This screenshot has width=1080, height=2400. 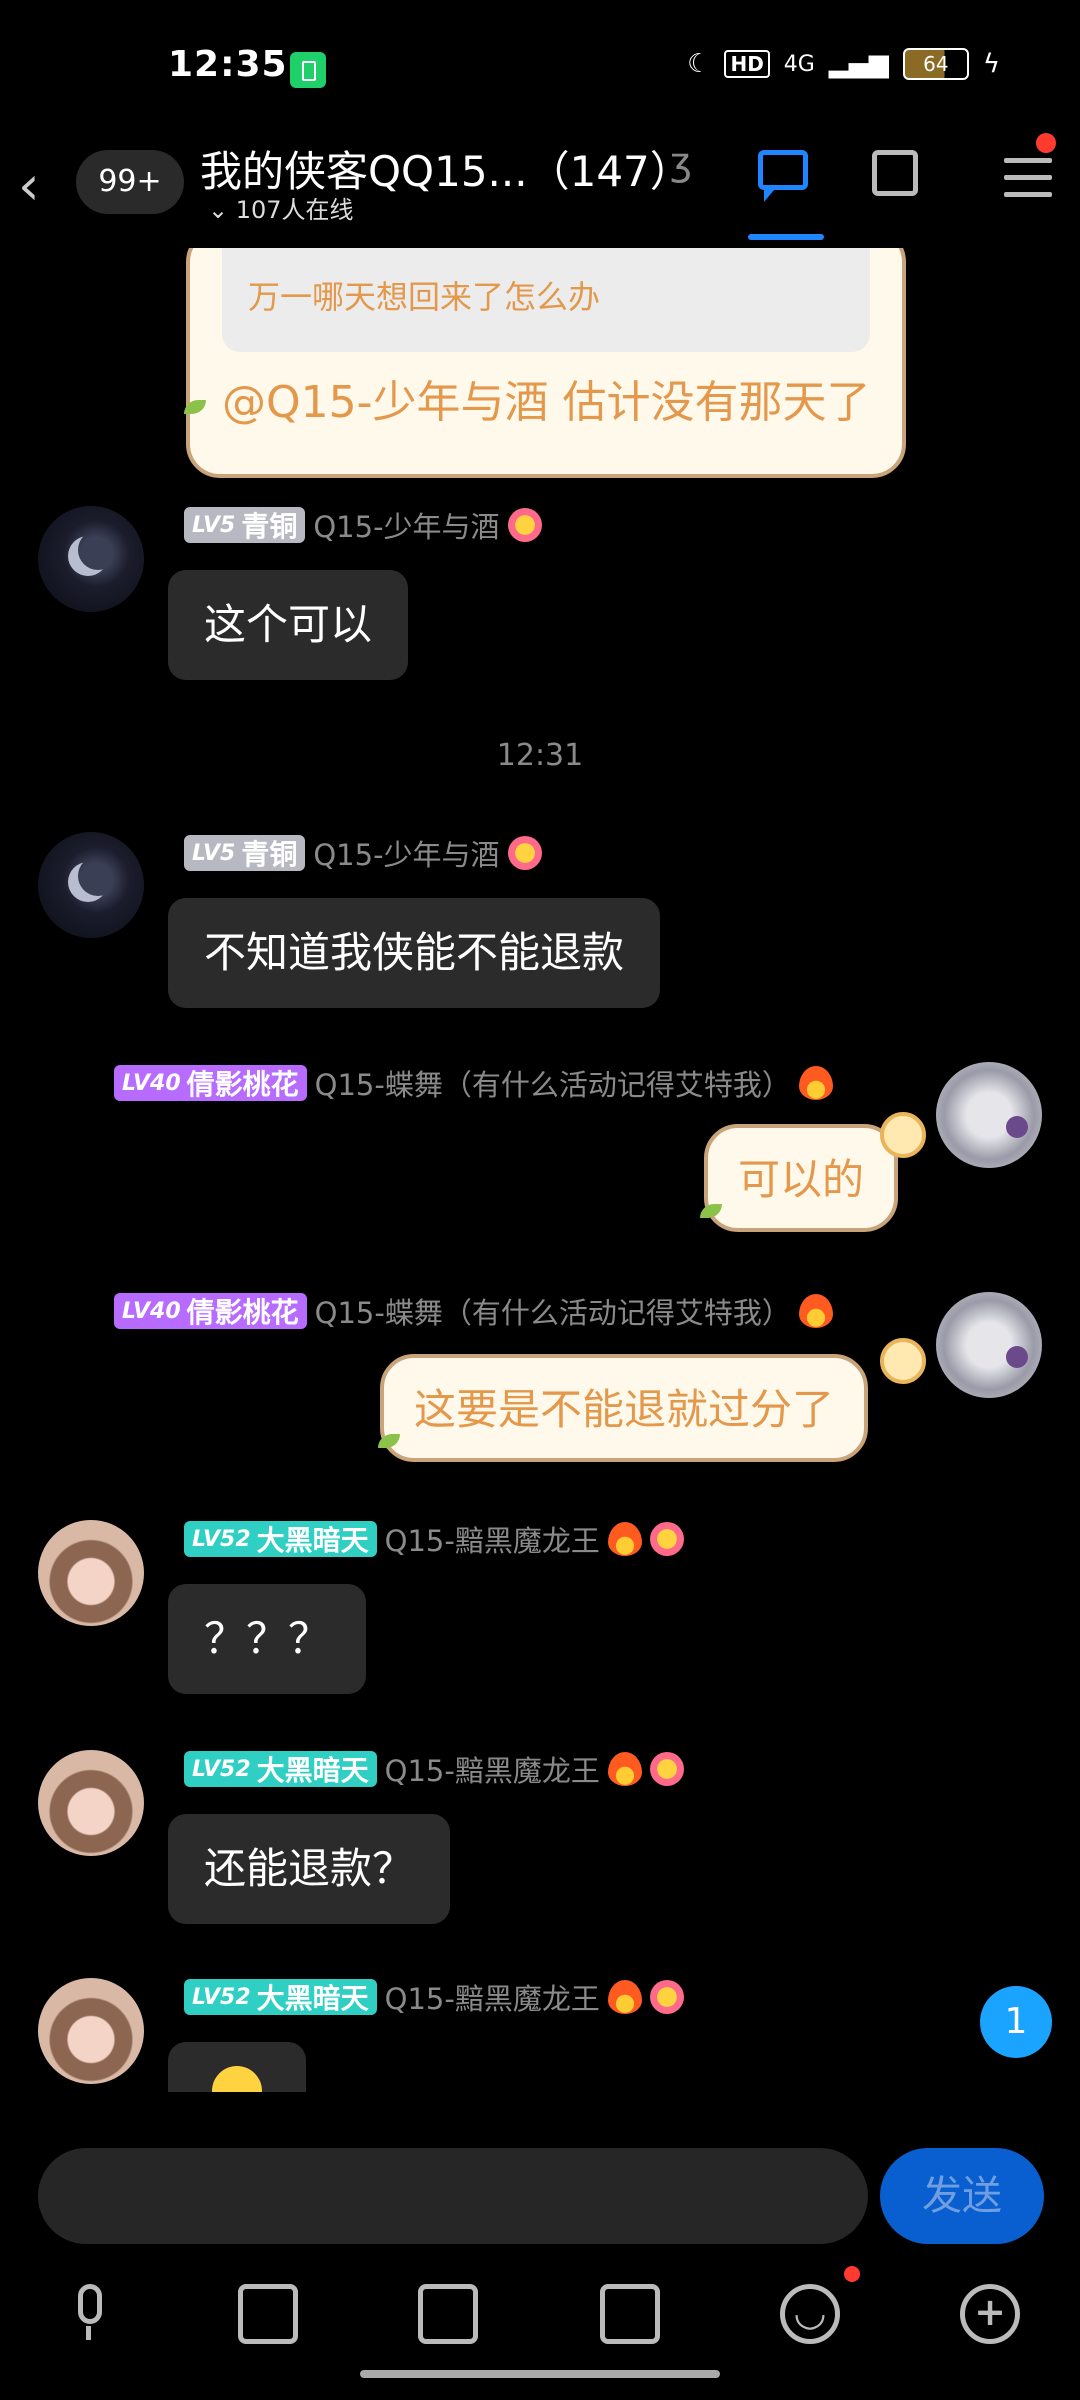 What do you see at coordinates (308, 70) in the screenshot?
I see `battery-saver-icon` at bounding box center [308, 70].